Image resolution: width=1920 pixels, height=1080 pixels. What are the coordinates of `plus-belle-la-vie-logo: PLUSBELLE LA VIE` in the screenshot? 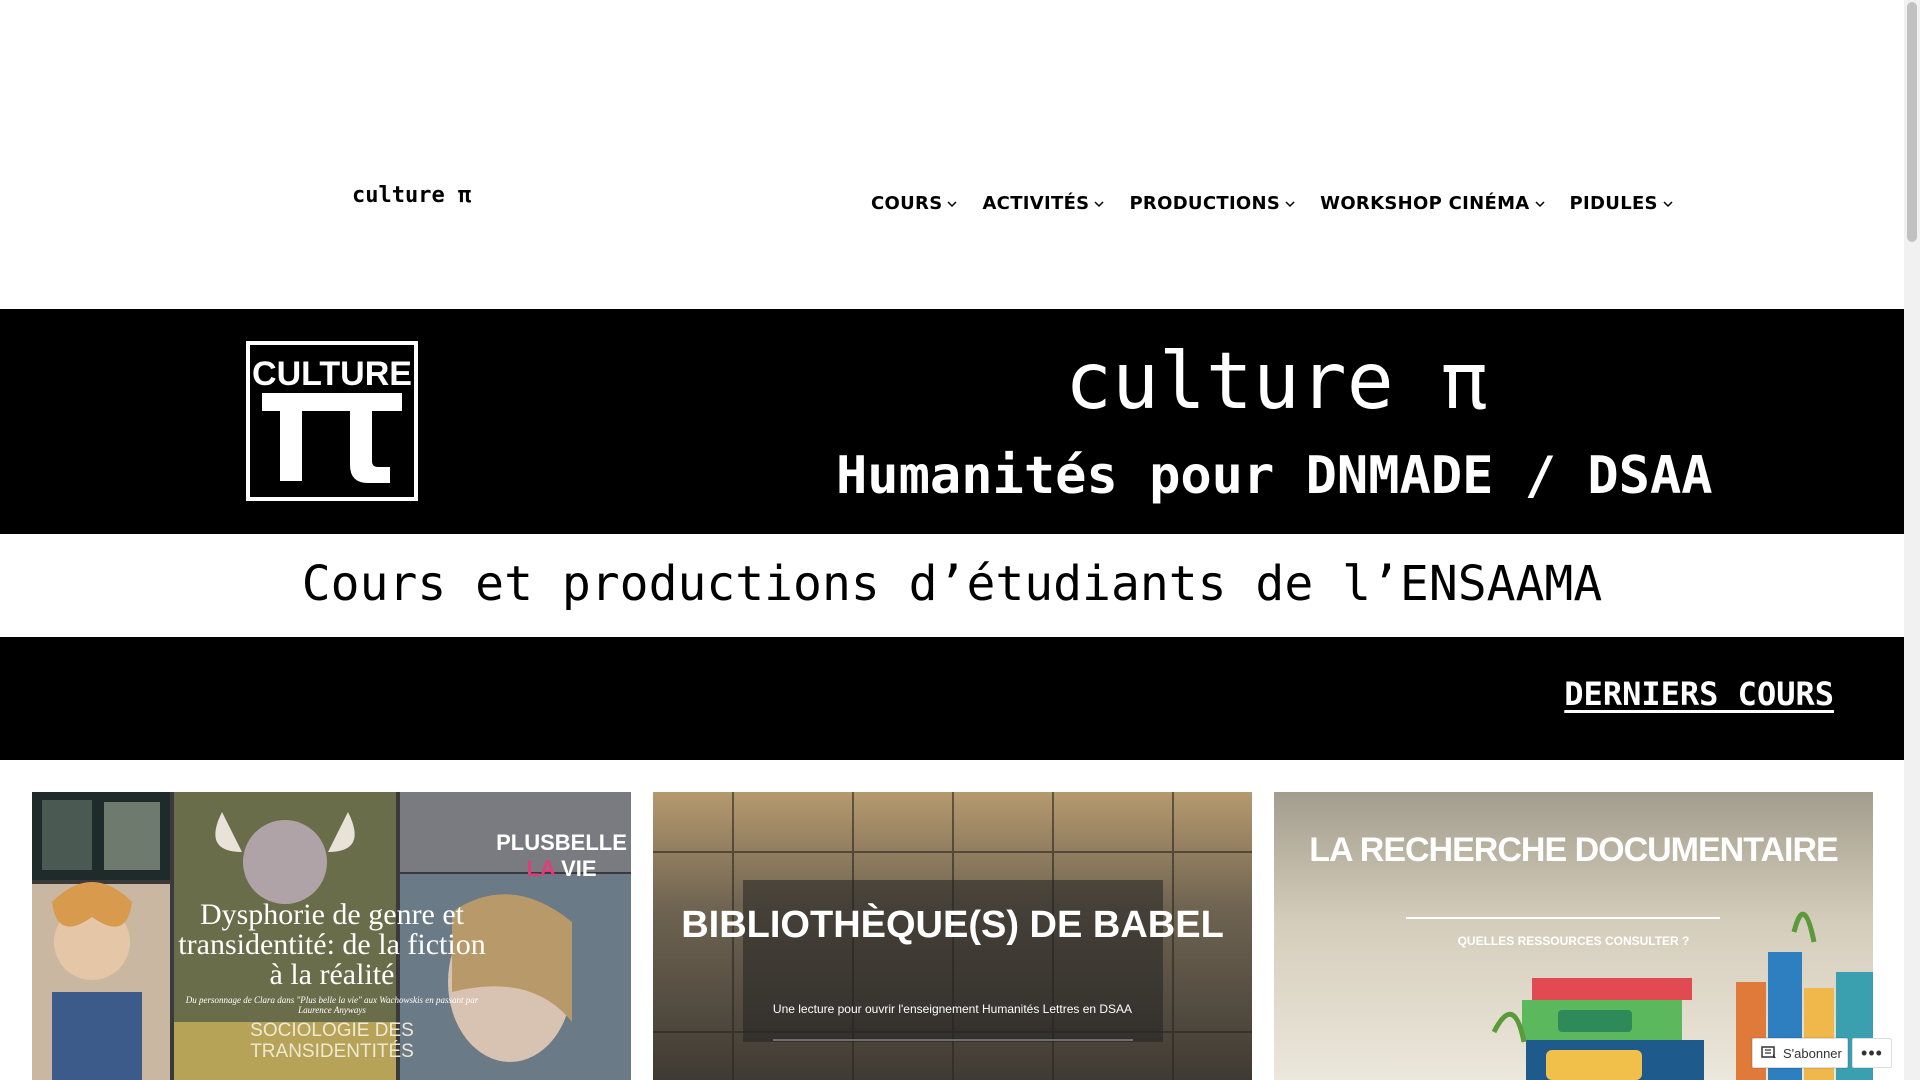 It's located at (561, 855).